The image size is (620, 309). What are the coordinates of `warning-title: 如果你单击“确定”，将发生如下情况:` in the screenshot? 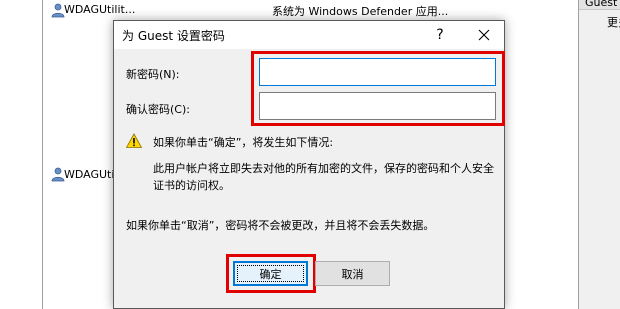 It's located at (243, 142).